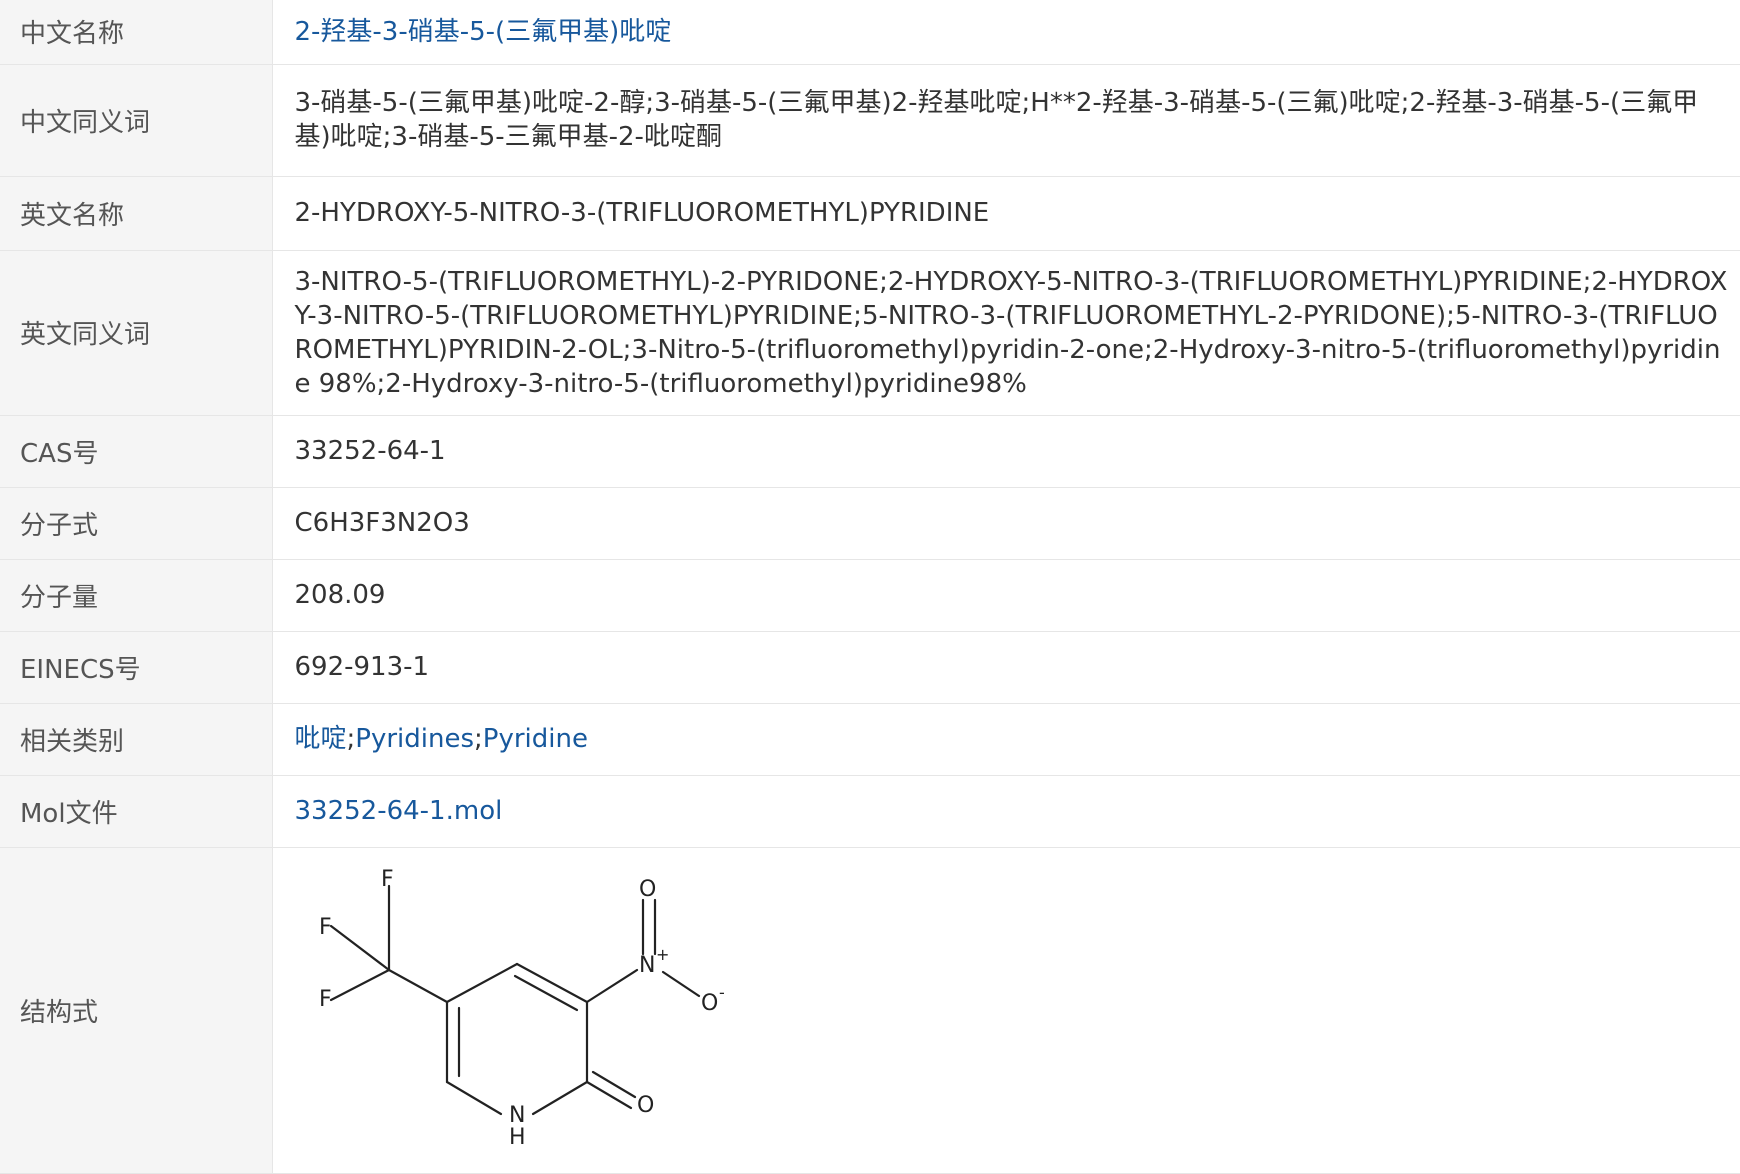 Image resolution: width=1740 pixels, height=1174 pixels. I want to click on label-chinese-name: 中文名称, so click(136, 32).